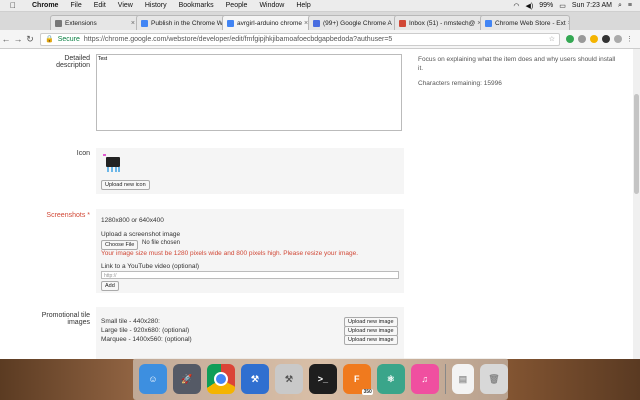  Describe the element at coordinates (620, 6) in the screenshot. I see `search-icon: ⌕` at that location.